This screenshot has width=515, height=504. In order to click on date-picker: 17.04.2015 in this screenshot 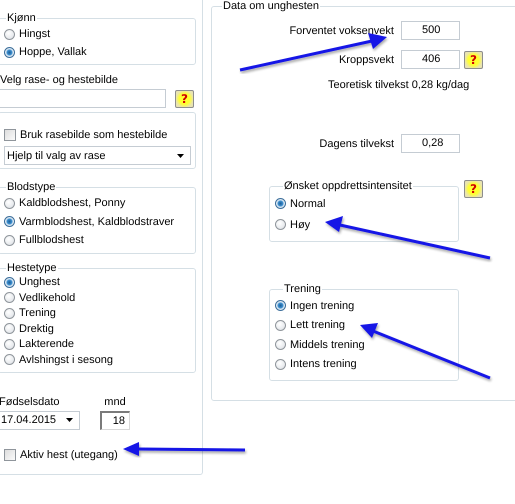, I will do `click(40, 420)`.